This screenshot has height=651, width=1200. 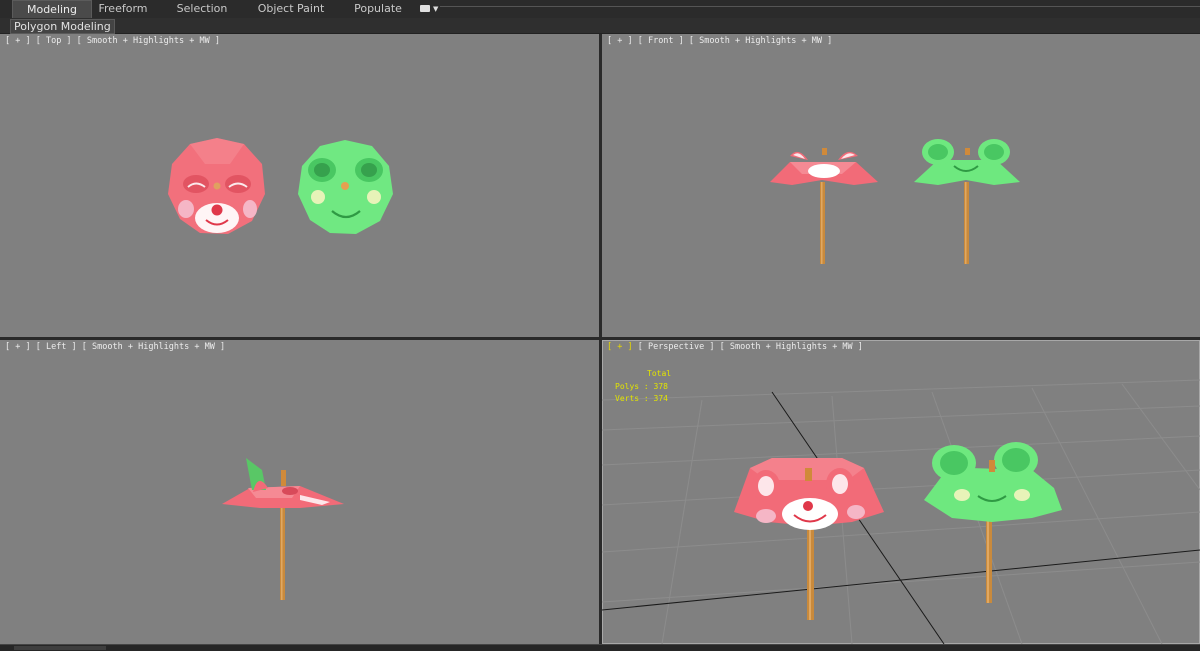 I want to click on stats-polys-label: Polys, so click(x=627, y=386).